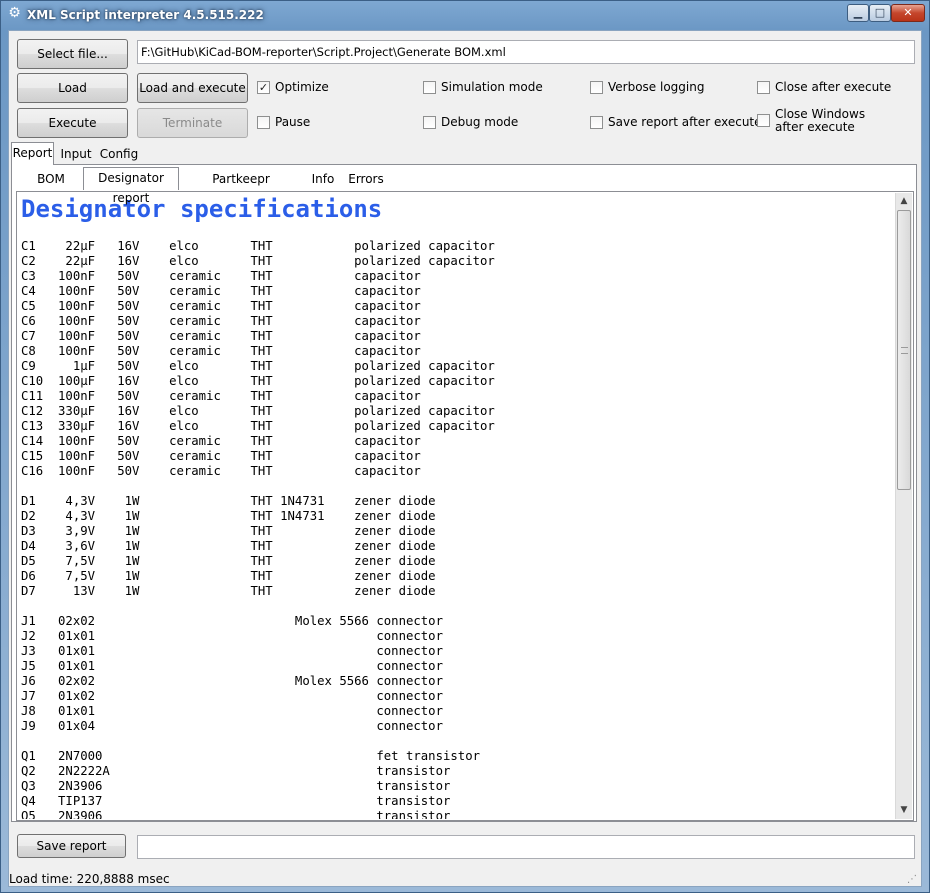 The height and width of the screenshot is (893, 930). What do you see at coordinates (76, 154) in the screenshot?
I see `tab-input: Input` at bounding box center [76, 154].